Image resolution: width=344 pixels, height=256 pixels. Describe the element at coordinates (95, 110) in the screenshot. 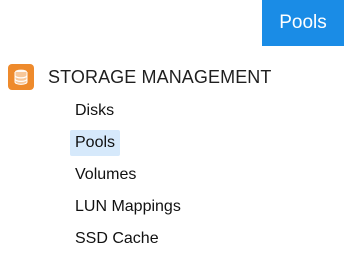

I see `sidebar-item-label: Disks` at that location.